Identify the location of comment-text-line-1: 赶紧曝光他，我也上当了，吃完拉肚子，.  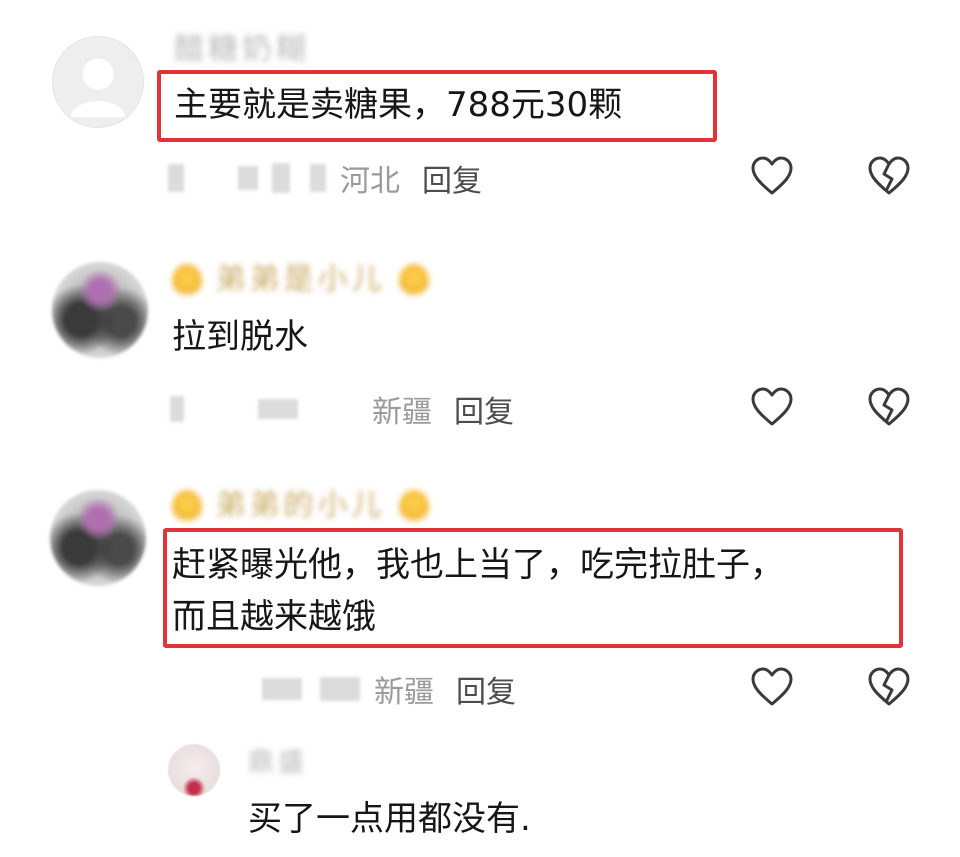
(478, 565).